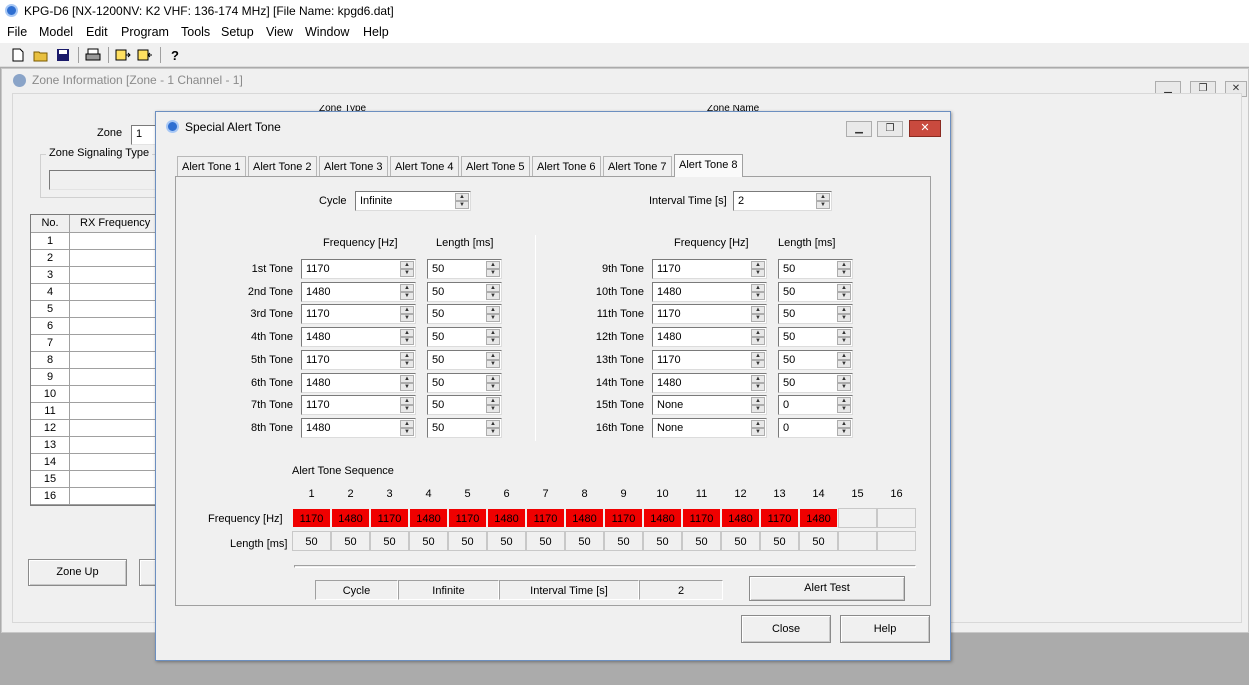 Image resolution: width=1249 pixels, height=685 pixels. Describe the element at coordinates (17, 32) in the screenshot. I see `menu-file: File` at that location.